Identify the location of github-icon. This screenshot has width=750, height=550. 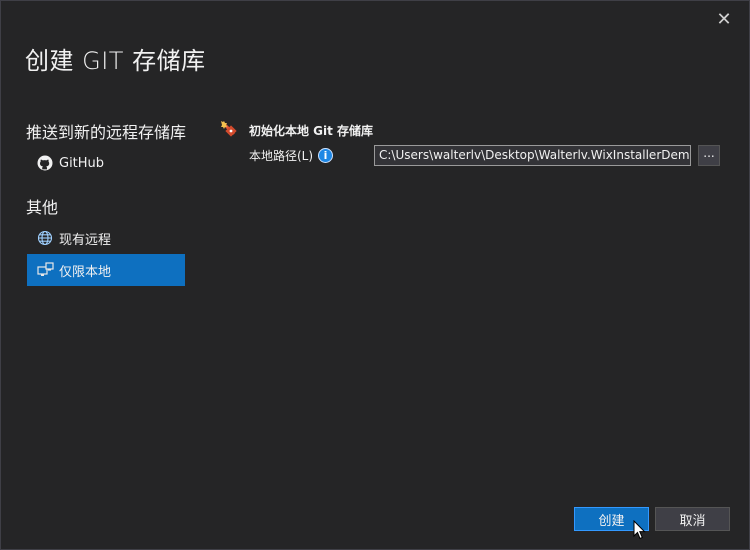
(45, 163).